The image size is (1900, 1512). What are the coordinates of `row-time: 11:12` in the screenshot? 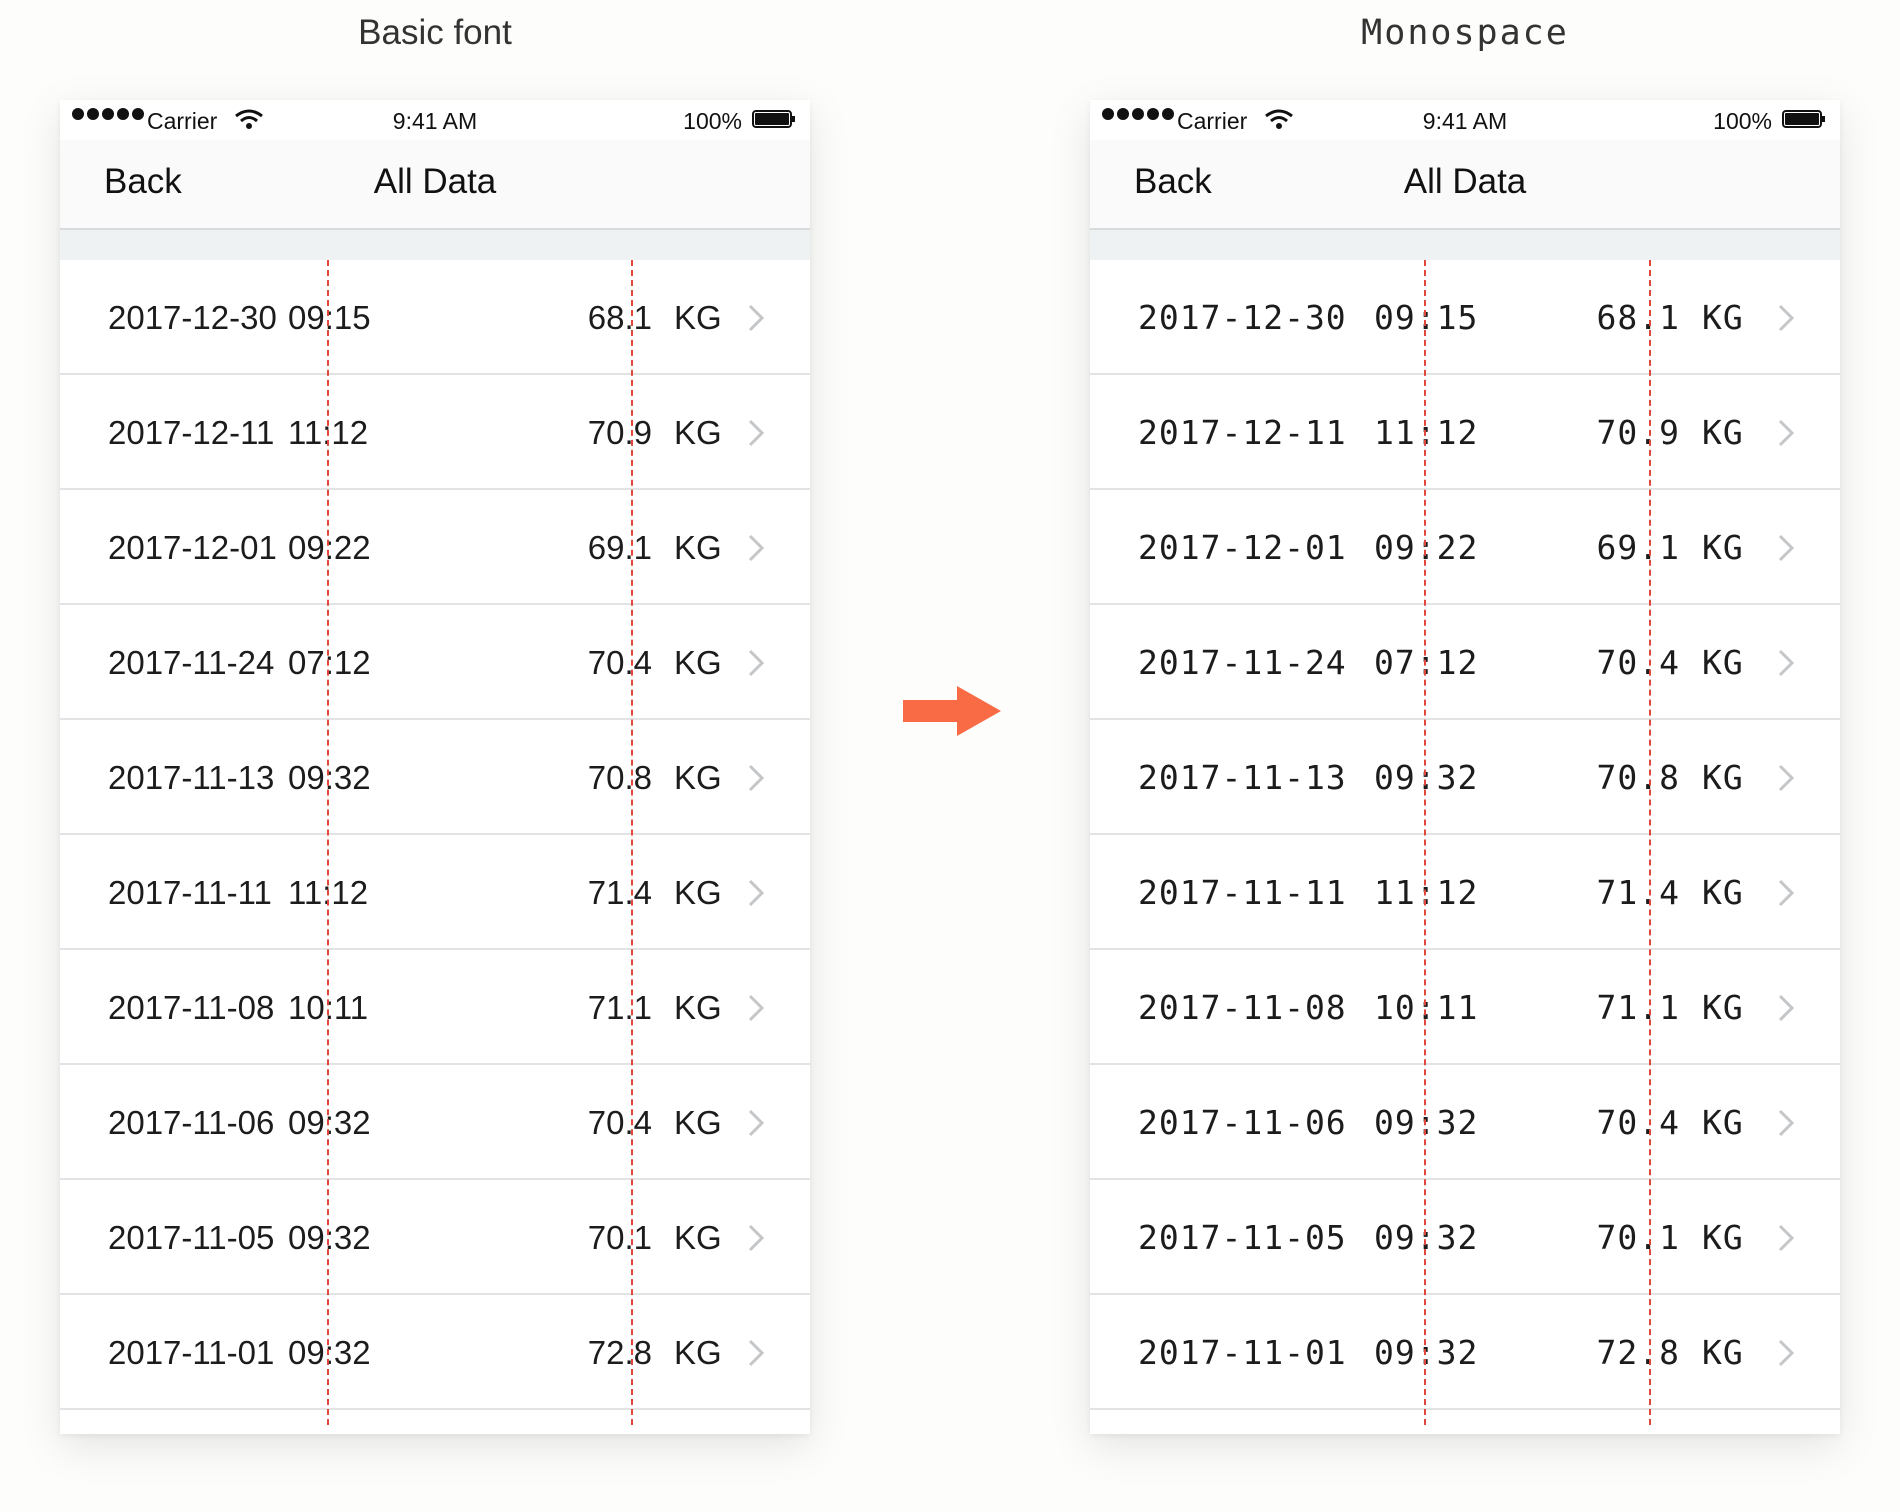 It's located at (1426, 892).